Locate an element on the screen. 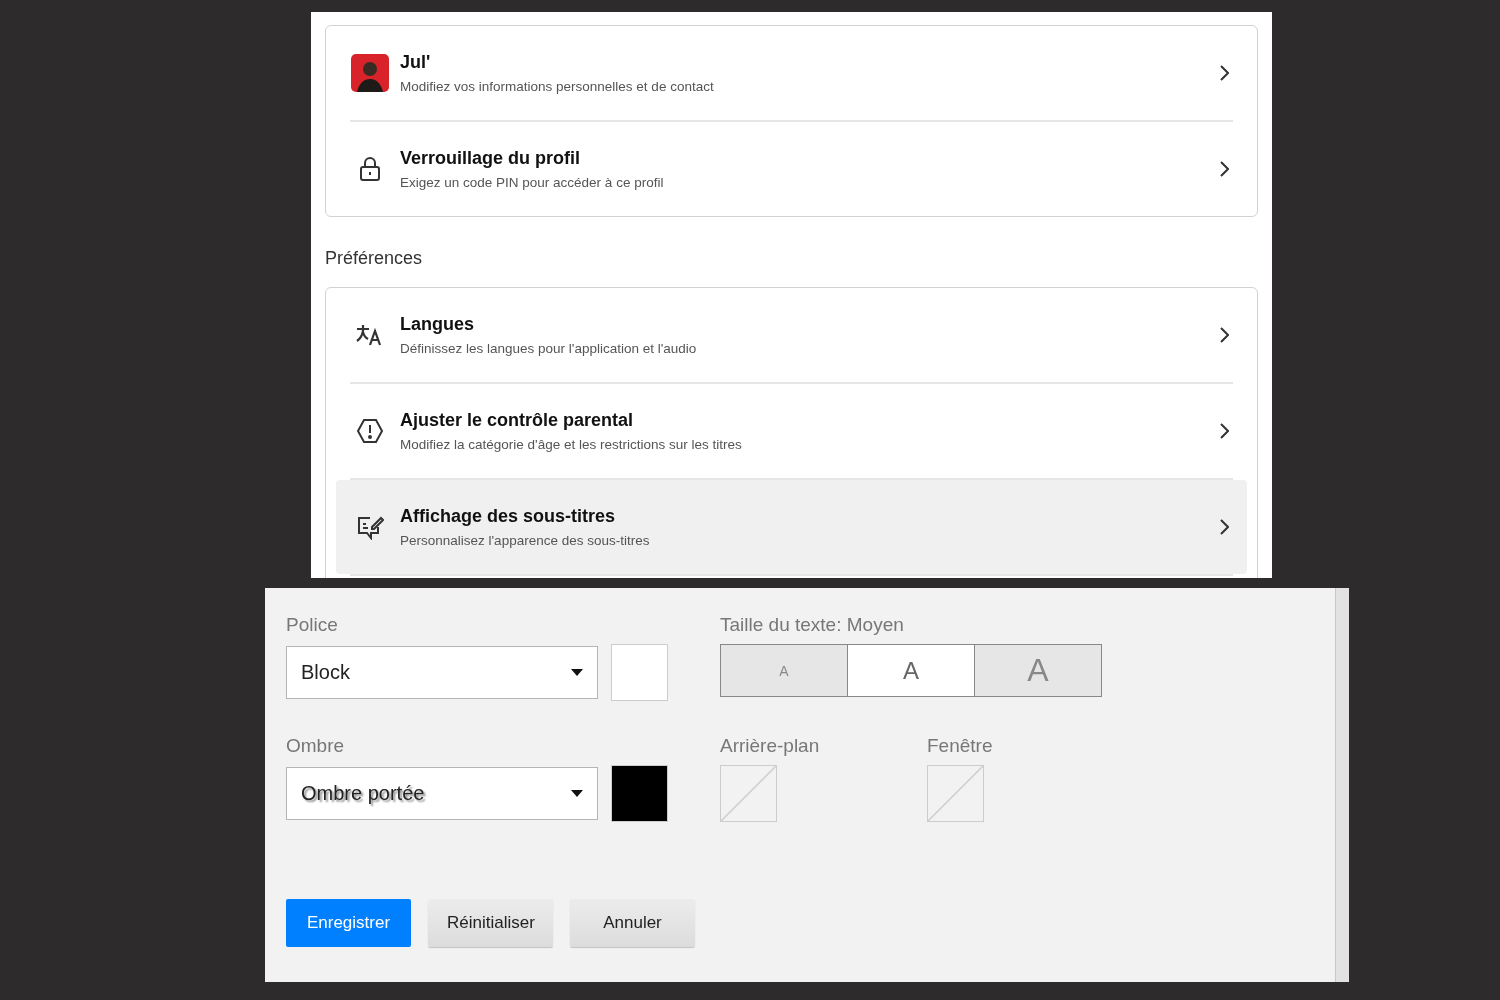  lock-icon is located at coordinates (370, 169).